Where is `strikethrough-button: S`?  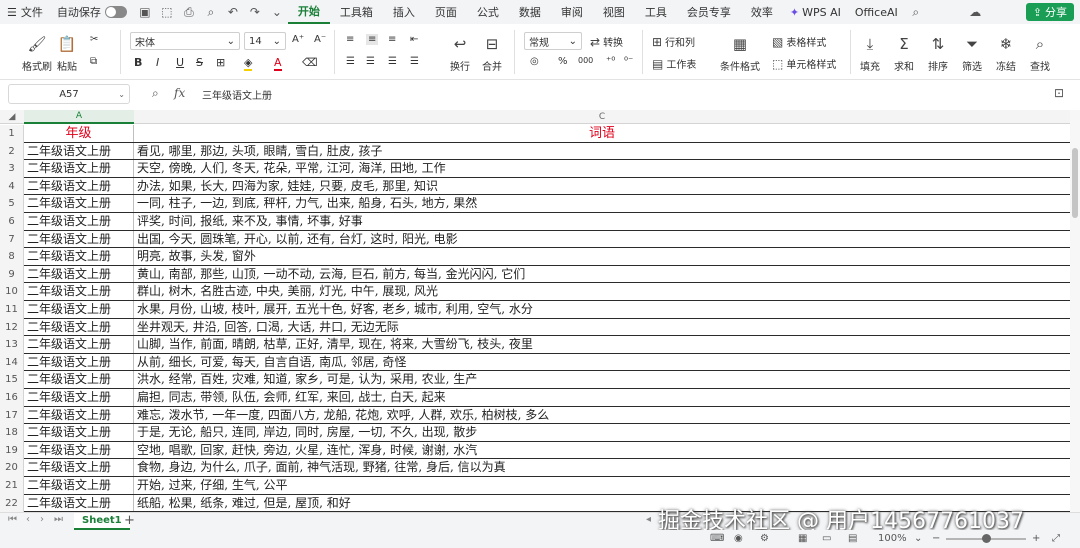
strikethrough-button: S is located at coordinates (199, 62).